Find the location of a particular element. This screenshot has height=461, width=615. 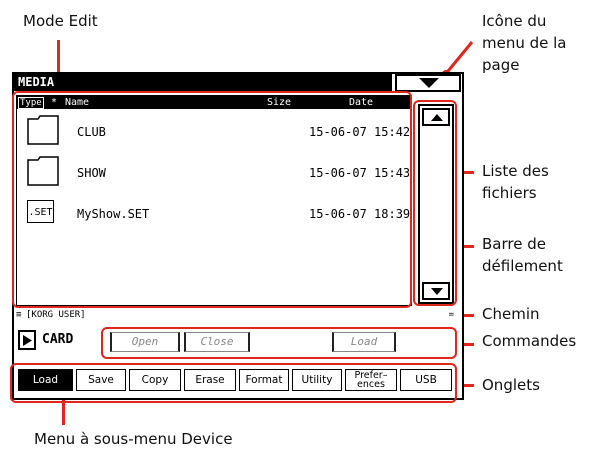

triangle-down-icon is located at coordinates (429, 83).